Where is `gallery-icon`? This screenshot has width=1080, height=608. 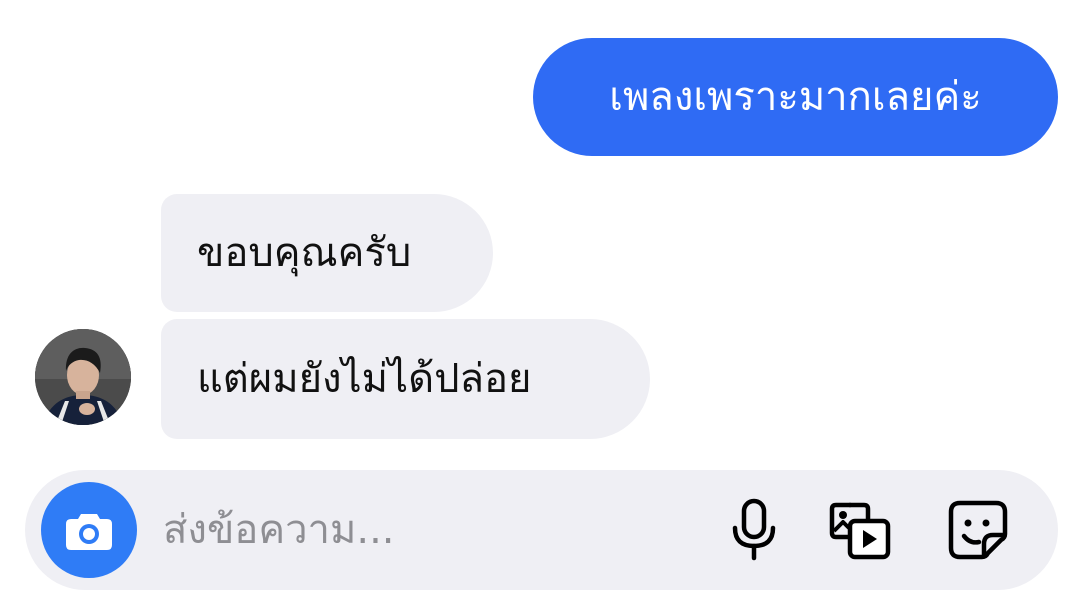 gallery-icon is located at coordinates (860, 531).